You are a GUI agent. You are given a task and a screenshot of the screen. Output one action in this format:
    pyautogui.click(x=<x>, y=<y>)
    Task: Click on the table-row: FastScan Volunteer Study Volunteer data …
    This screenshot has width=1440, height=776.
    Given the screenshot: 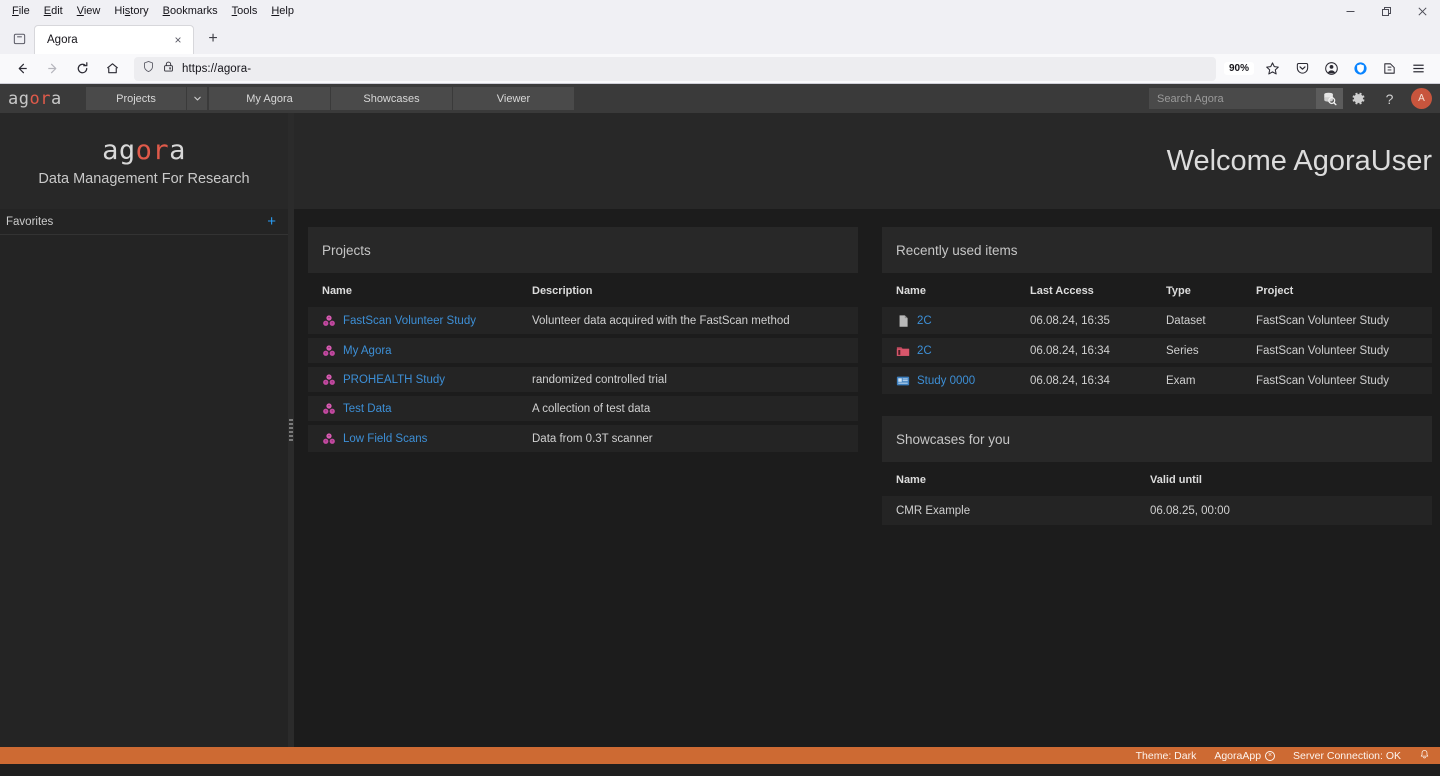 What is the action you would take?
    pyautogui.click(x=583, y=321)
    